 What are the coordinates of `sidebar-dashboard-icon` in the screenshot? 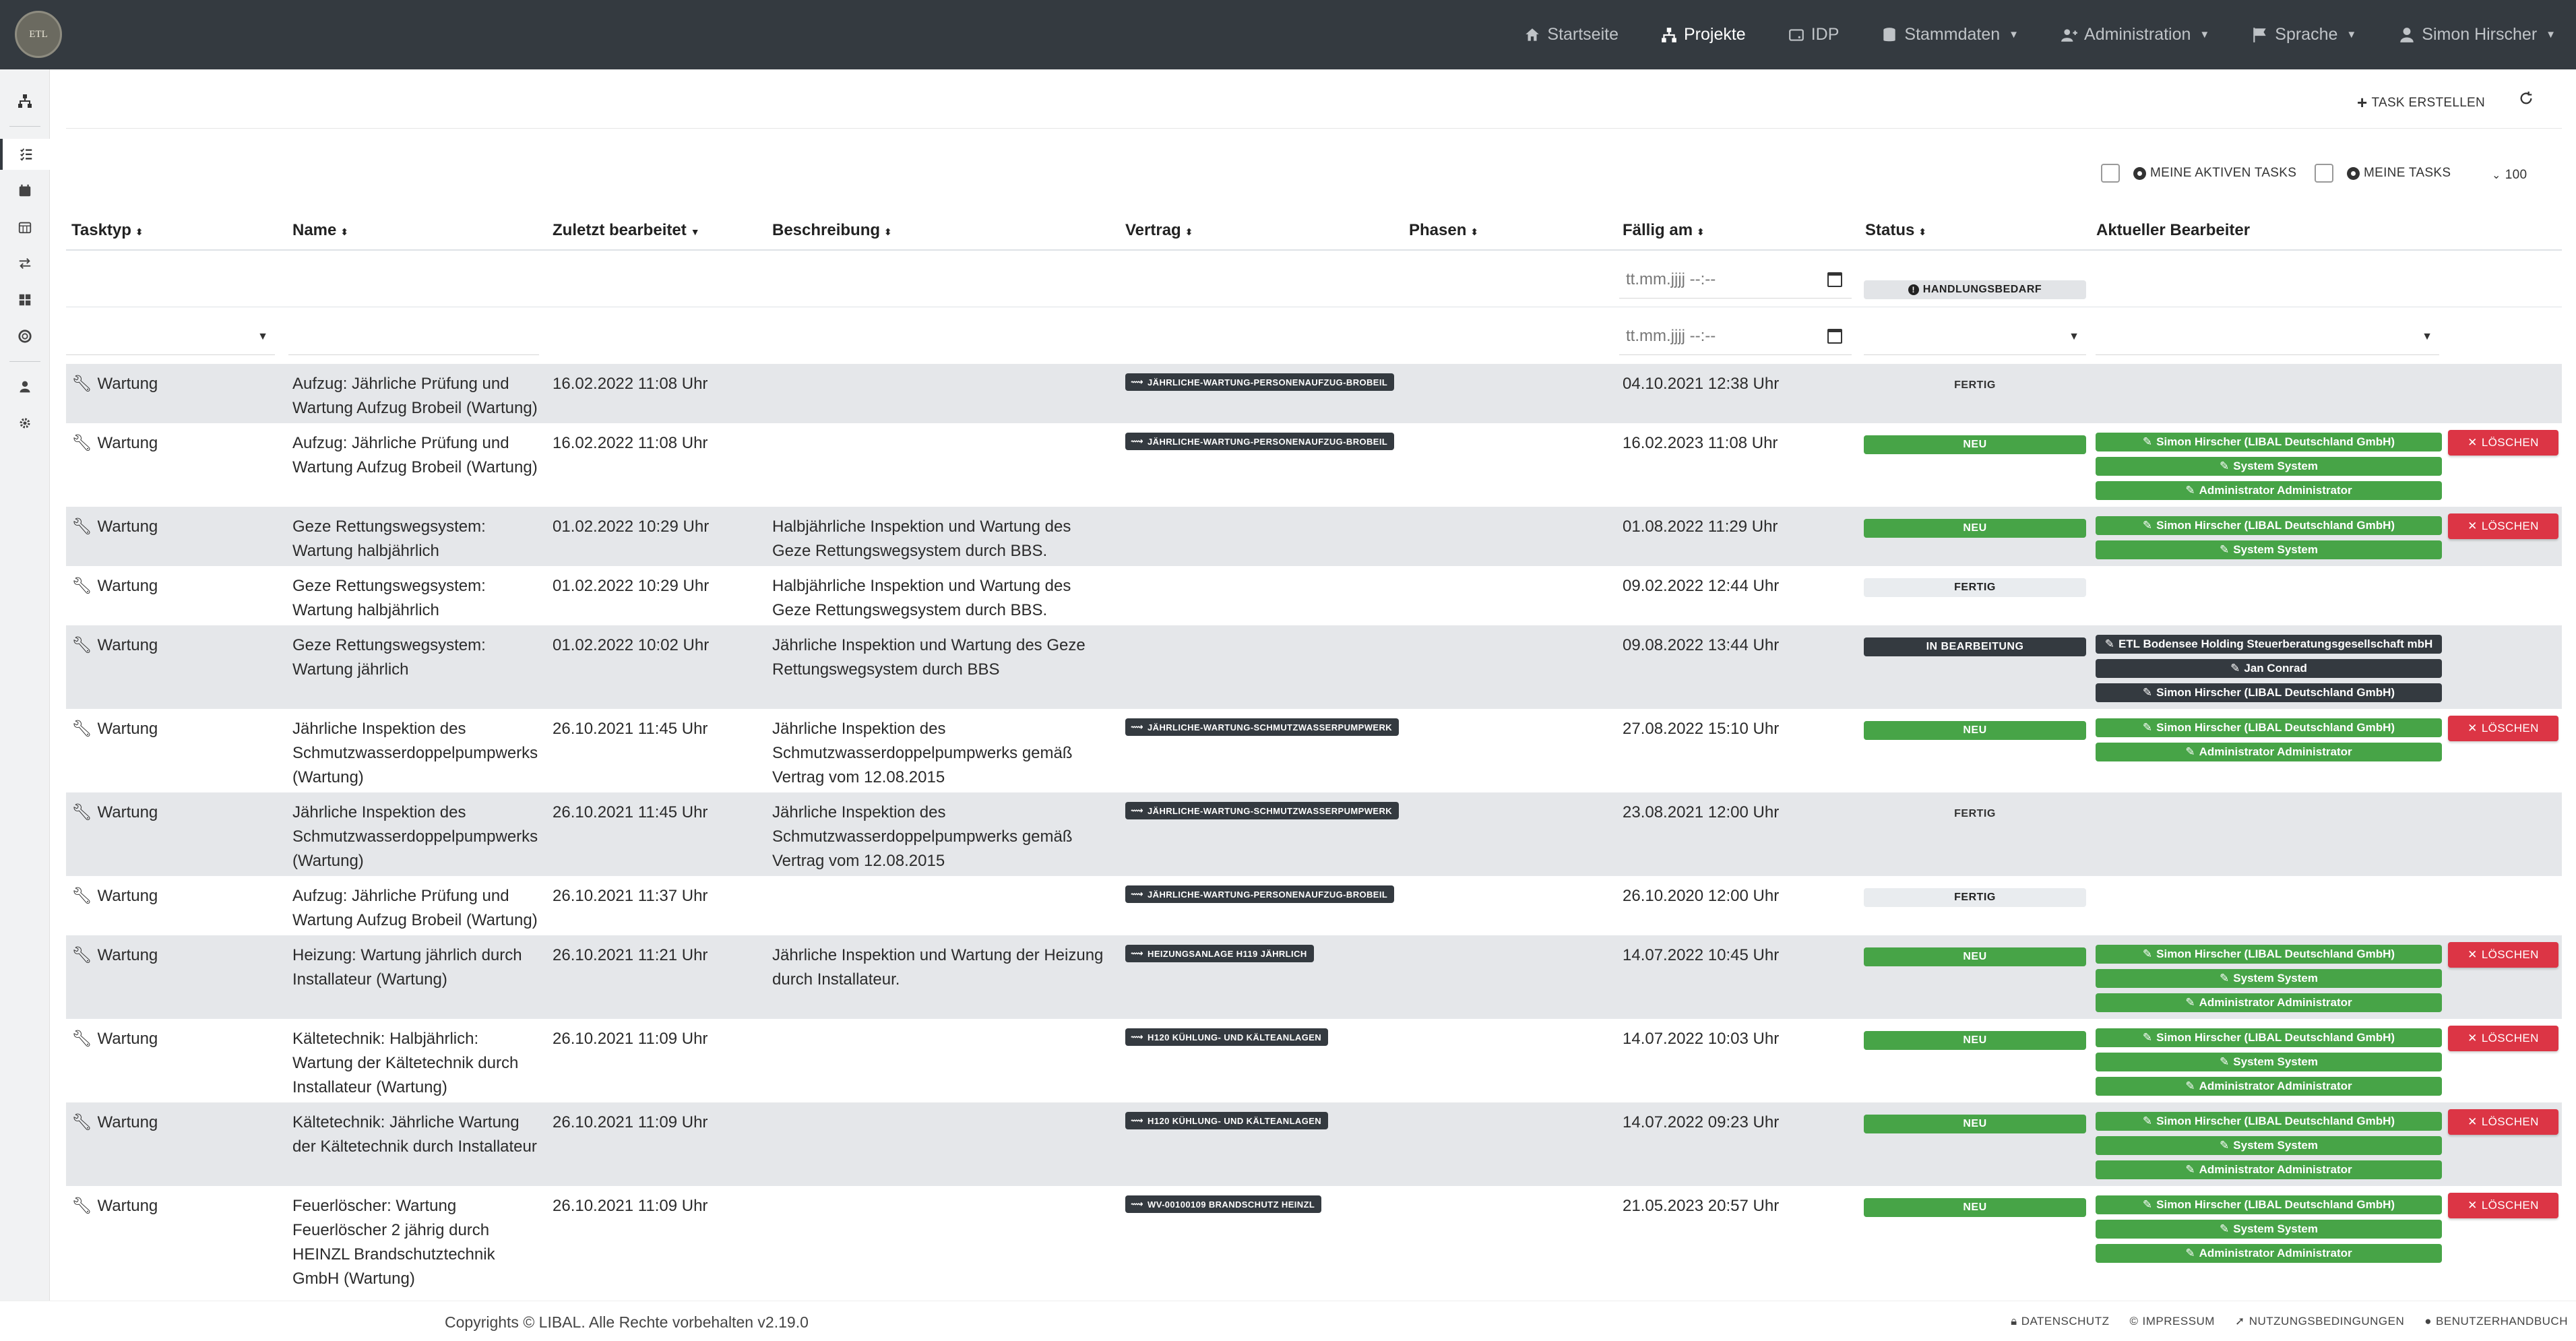 It's located at (25, 299).